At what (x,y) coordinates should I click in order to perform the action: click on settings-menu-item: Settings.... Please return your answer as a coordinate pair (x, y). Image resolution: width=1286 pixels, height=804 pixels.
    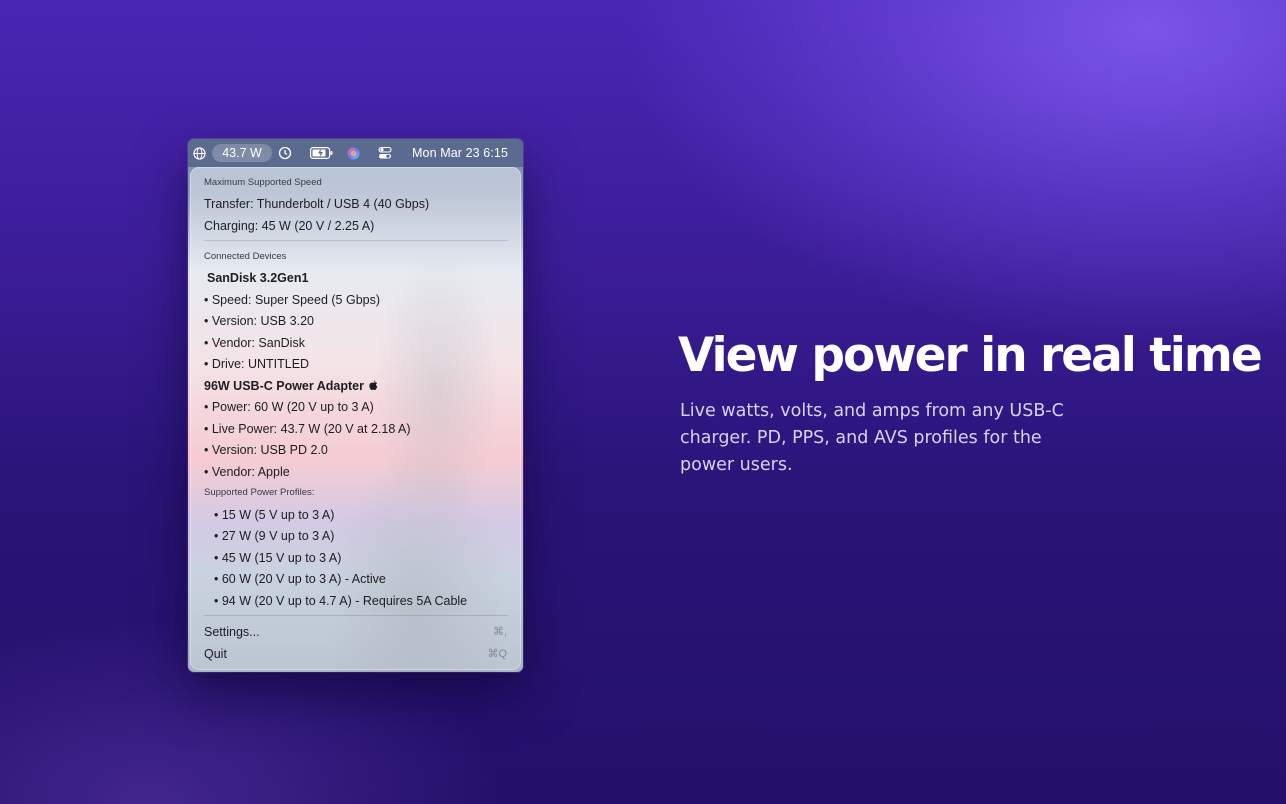
    Looking at the image, I should click on (232, 632).